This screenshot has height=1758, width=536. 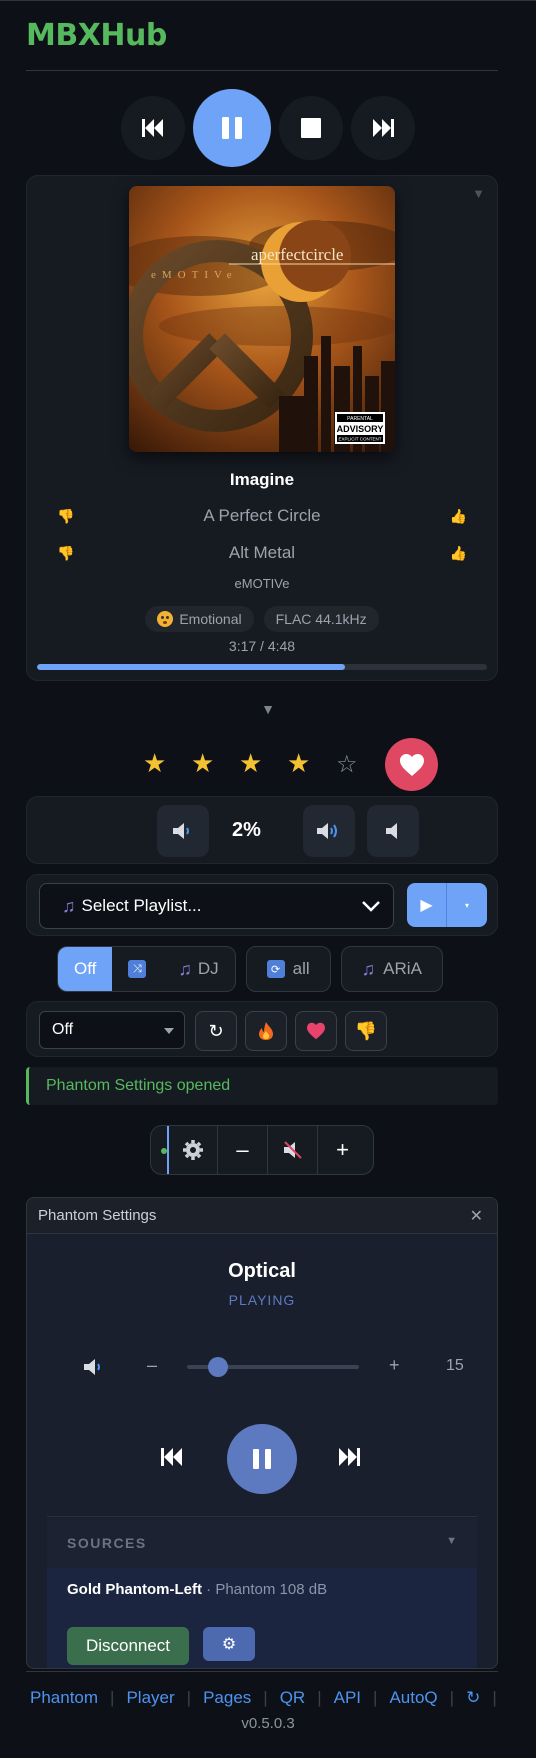 I want to click on artist-name: A Perfect Circle, so click(x=261, y=516).